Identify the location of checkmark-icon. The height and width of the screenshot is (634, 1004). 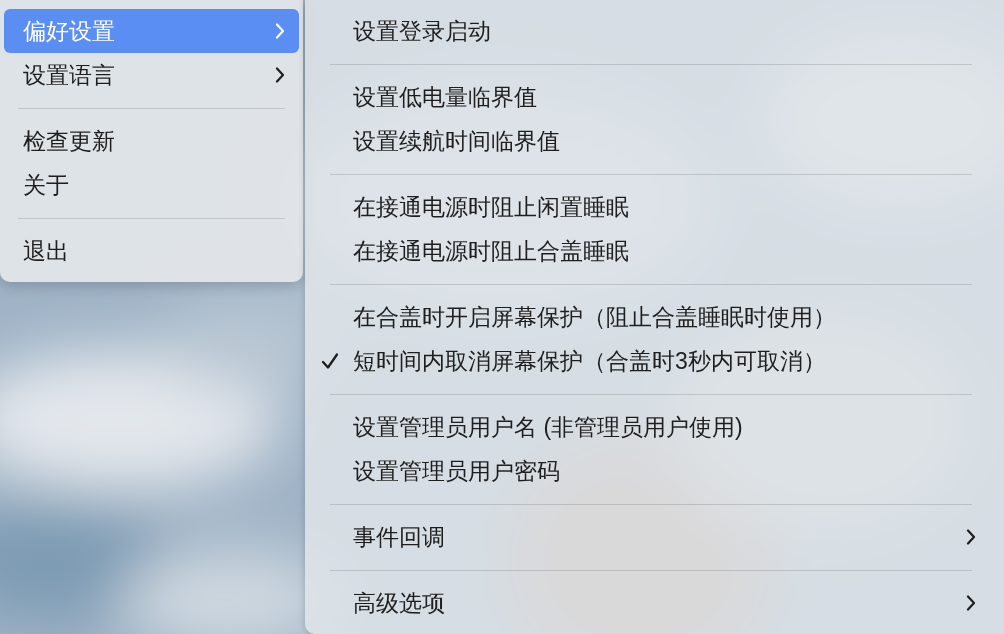
(330, 361).